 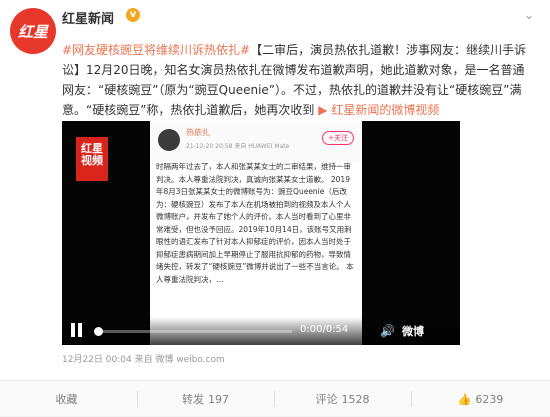 I want to click on weibo-watermark: 微博, so click(x=413, y=331).